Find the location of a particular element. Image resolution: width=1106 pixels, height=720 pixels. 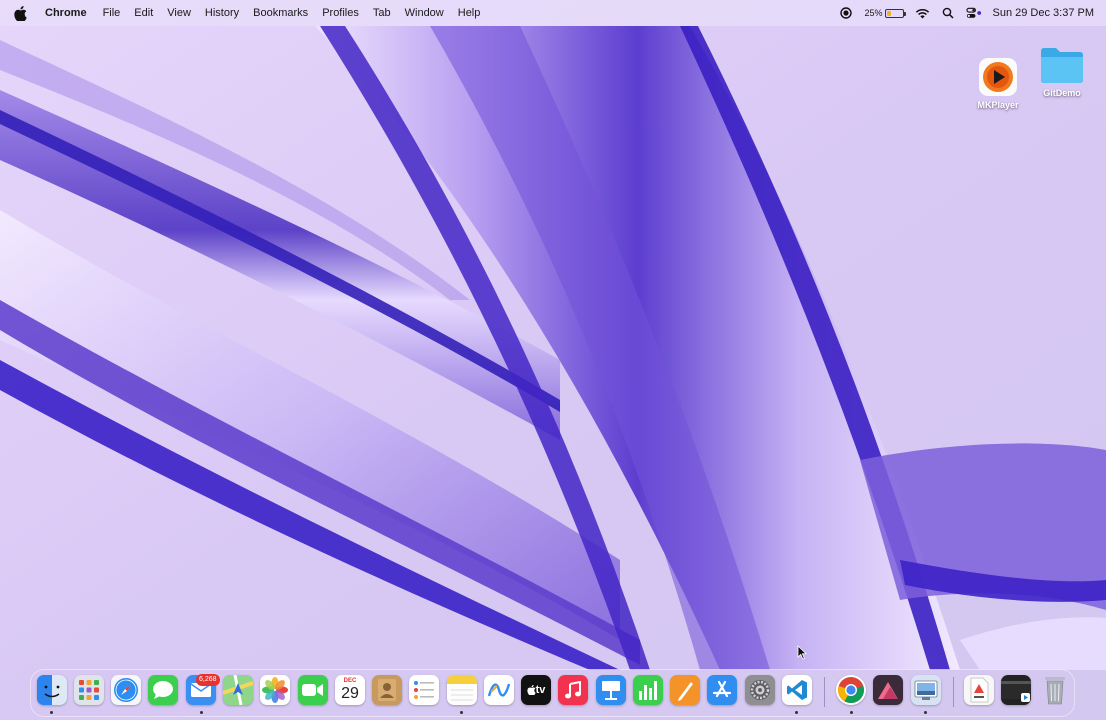

numbers-chart-icon is located at coordinates (648, 690).